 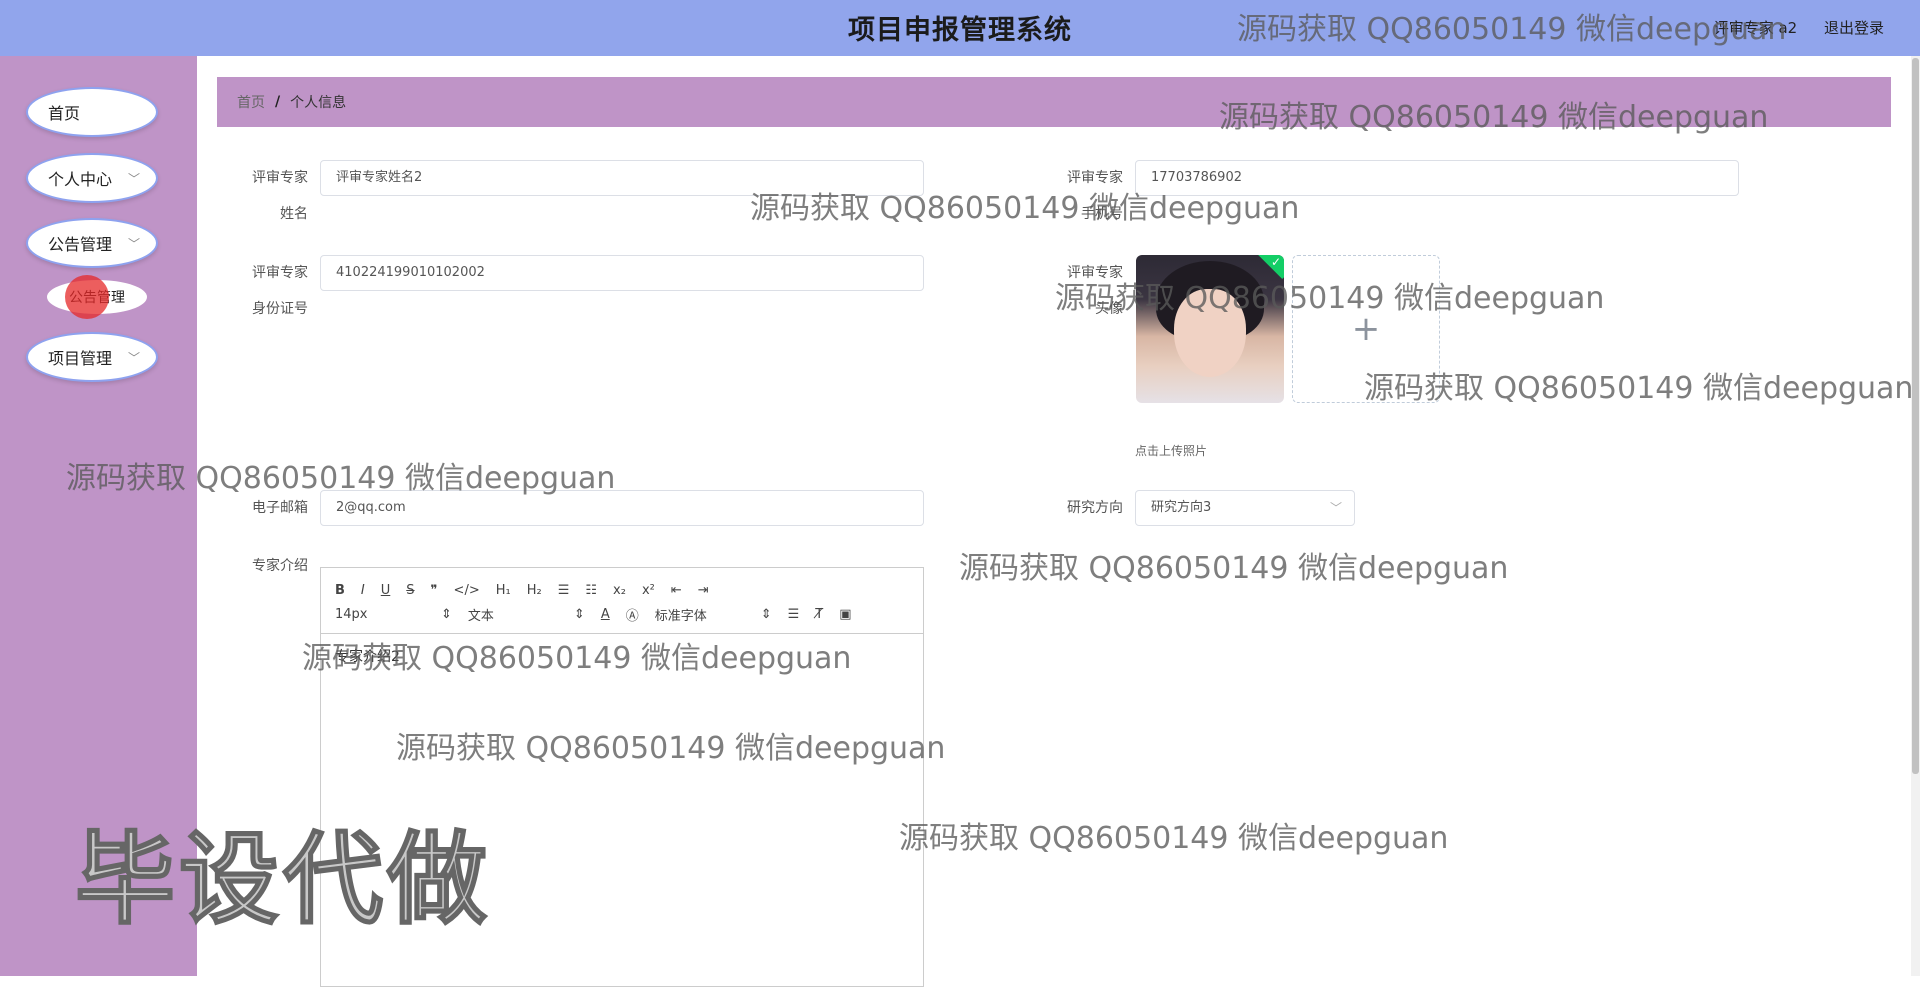 What do you see at coordinates (92, 112) in the screenshot?
I see `sidebar-item-home: 首页` at bounding box center [92, 112].